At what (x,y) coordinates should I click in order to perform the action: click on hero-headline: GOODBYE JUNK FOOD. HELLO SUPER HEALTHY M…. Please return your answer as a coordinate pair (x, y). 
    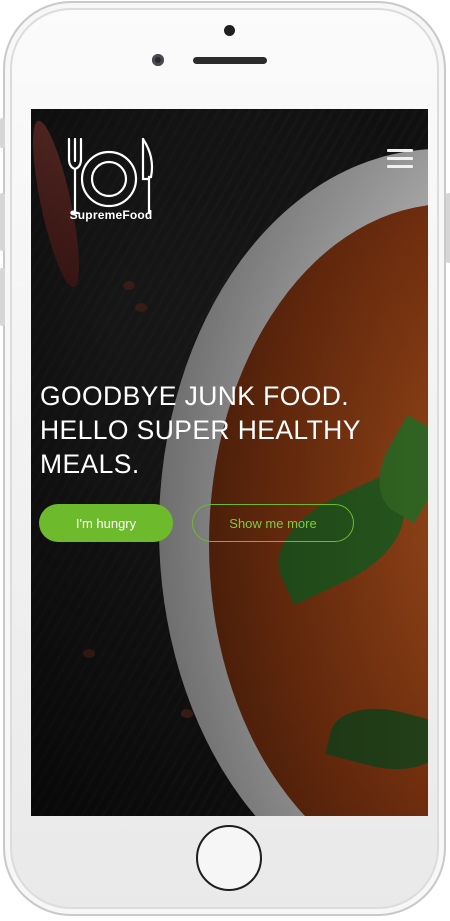
    Looking at the image, I should click on (230, 430).